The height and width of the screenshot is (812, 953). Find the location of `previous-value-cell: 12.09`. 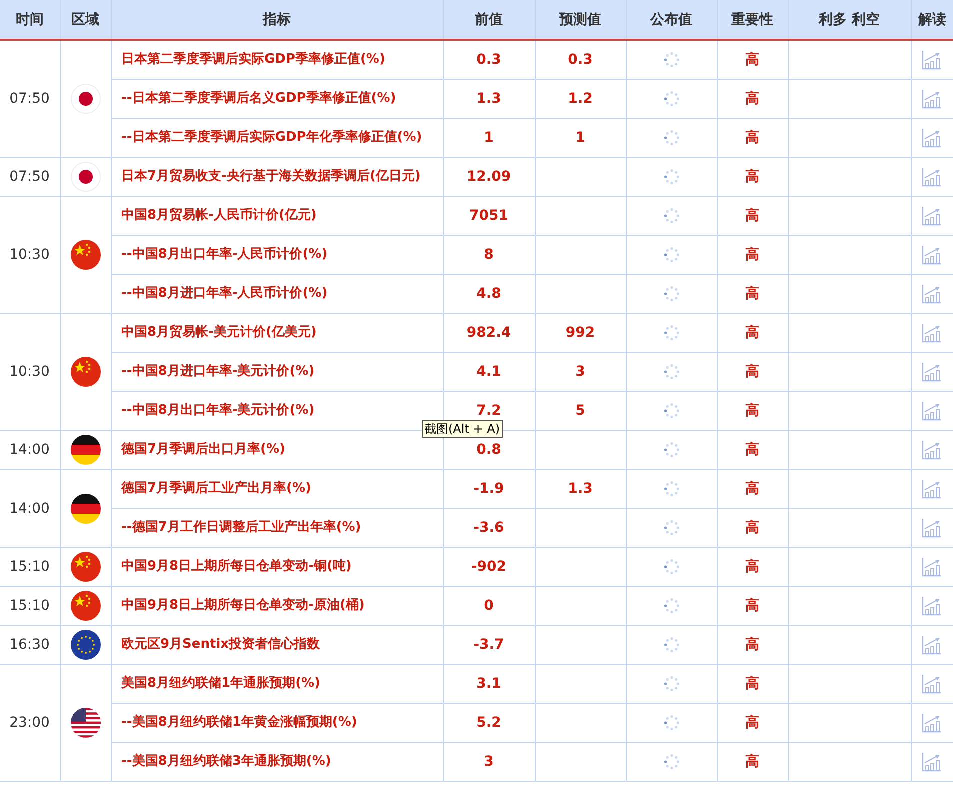

previous-value-cell: 12.09 is located at coordinates (489, 177).